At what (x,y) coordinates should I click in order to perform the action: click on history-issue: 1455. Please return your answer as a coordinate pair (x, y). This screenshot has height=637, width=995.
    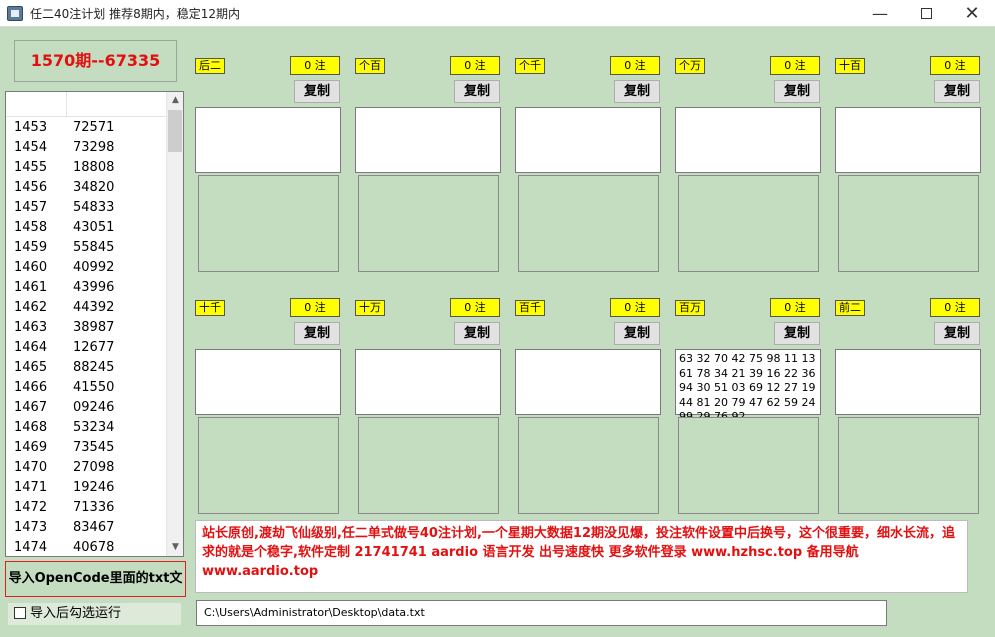
    Looking at the image, I should click on (31, 167).